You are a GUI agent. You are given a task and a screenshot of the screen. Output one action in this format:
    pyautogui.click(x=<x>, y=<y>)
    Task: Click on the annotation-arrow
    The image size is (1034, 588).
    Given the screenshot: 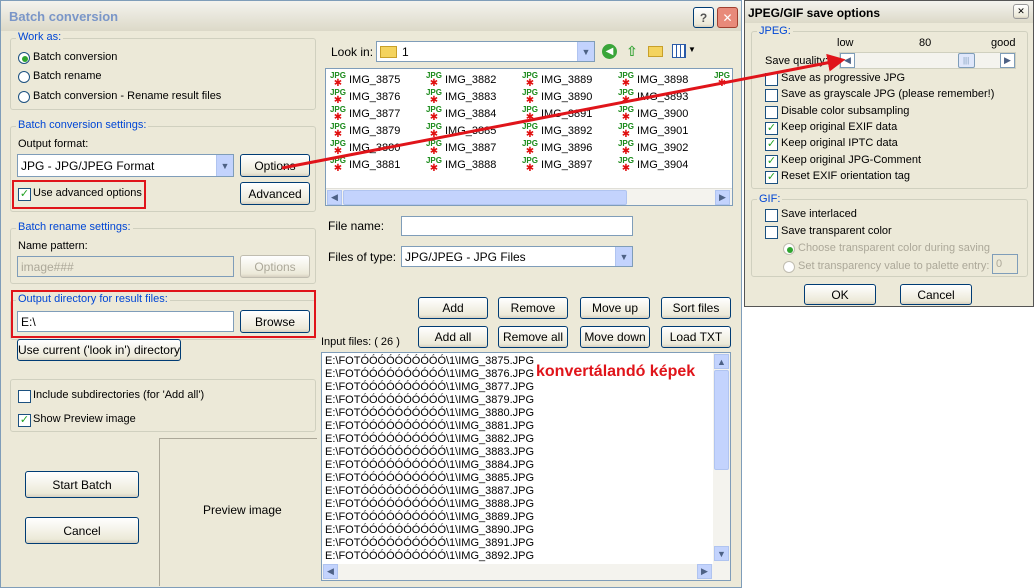 What is the action you would take?
    pyautogui.click(x=563, y=111)
    